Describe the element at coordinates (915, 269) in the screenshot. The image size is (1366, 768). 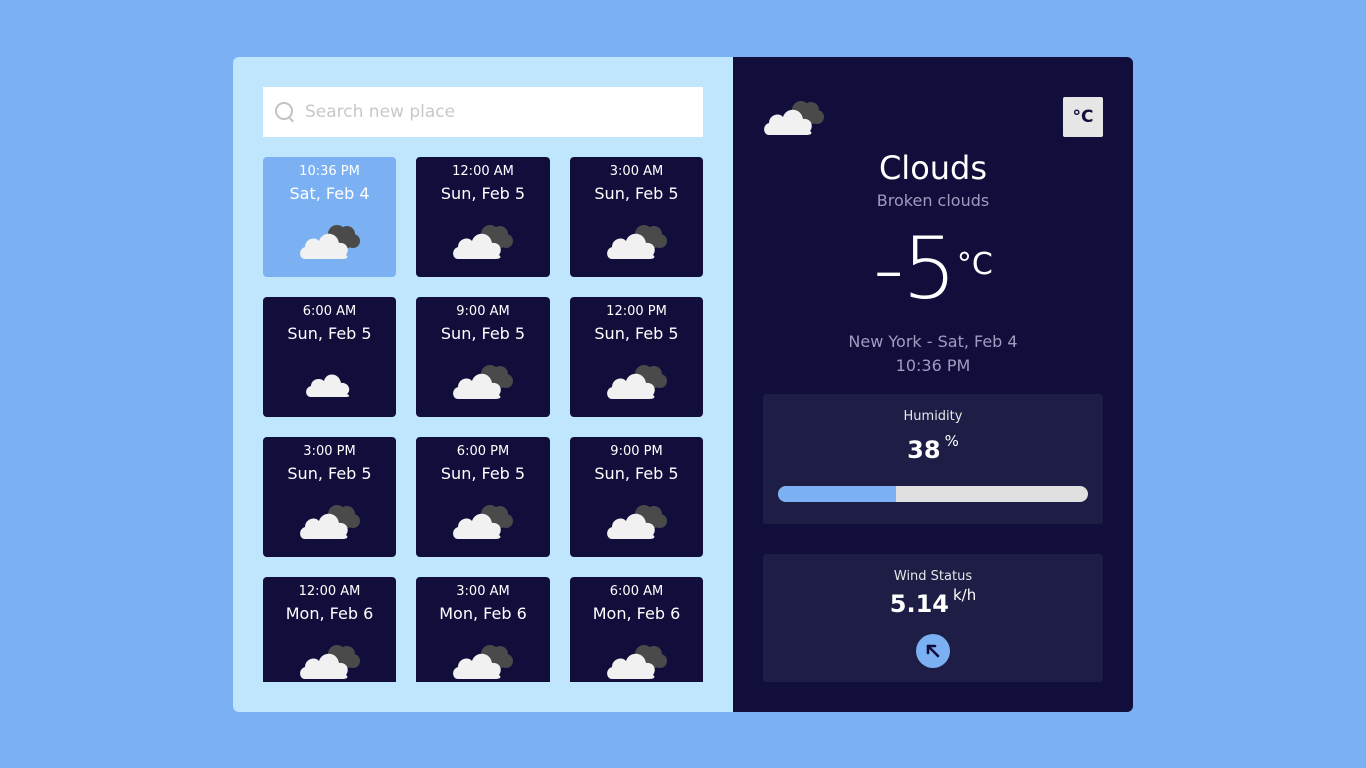
I see `temperature-value: -5` at that location.